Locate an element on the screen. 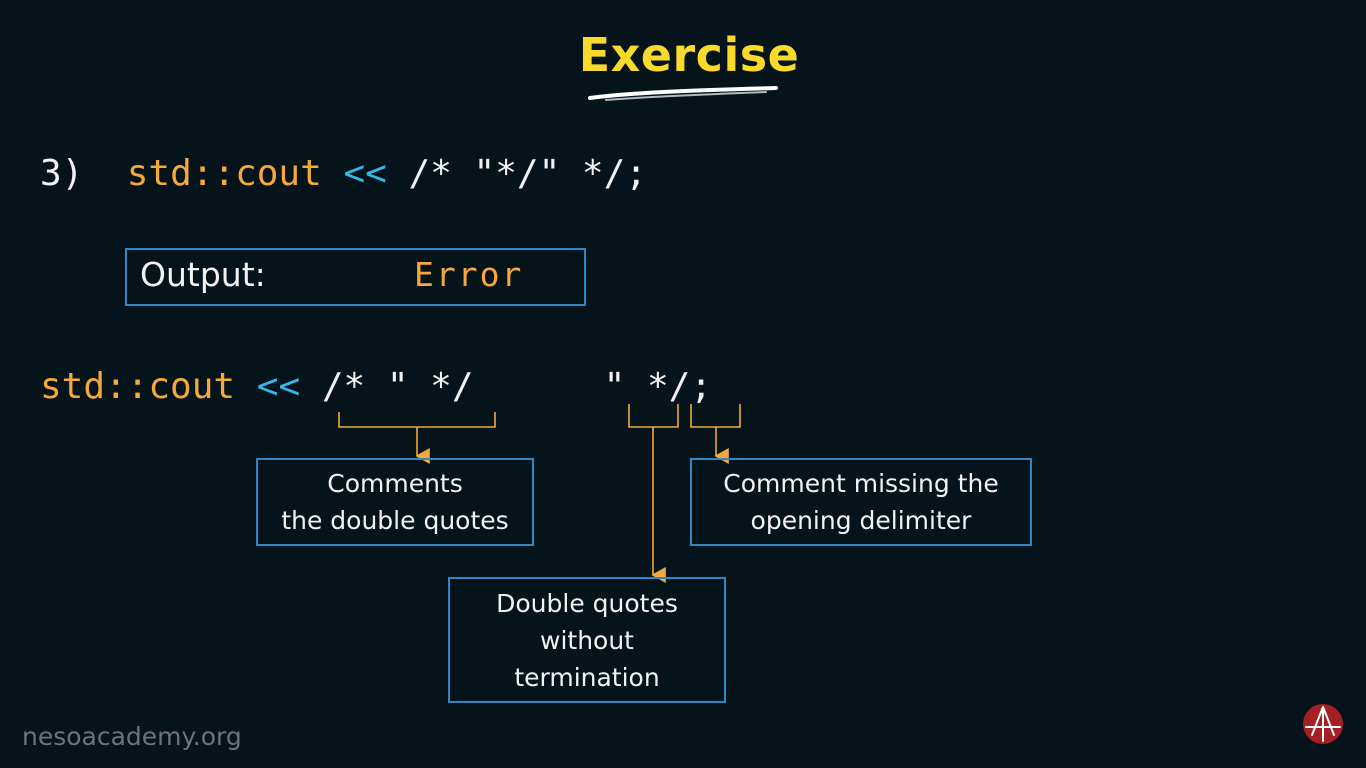 The width and height of the screenshot is (1366, 768). note-line: Comment missing the is located at coordinates (861, 483).